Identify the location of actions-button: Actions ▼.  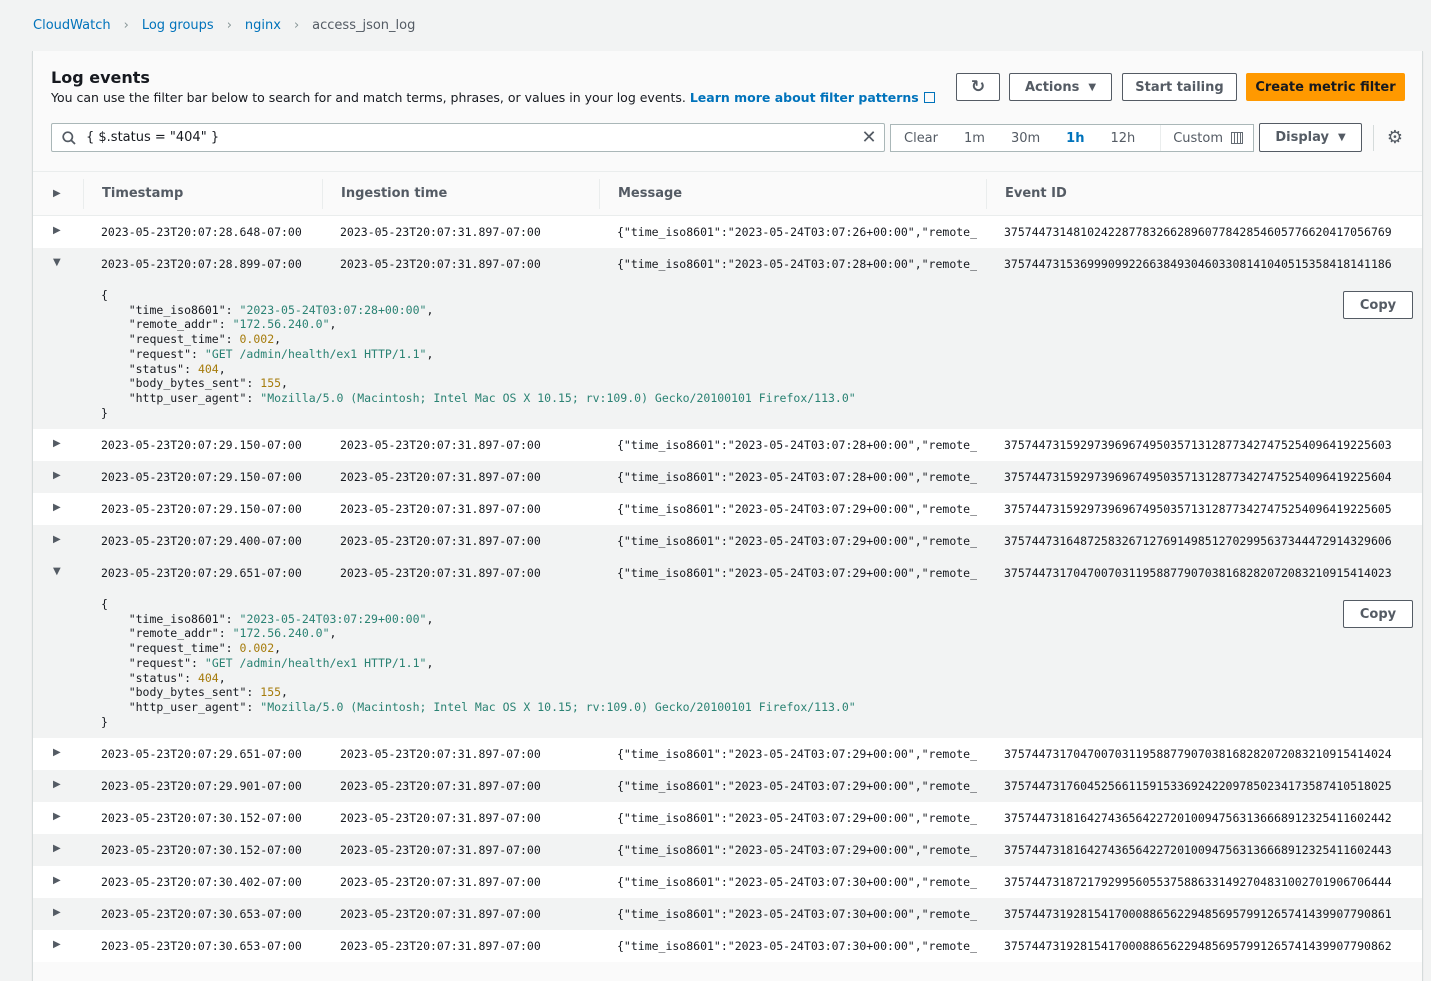
(1060, 87).